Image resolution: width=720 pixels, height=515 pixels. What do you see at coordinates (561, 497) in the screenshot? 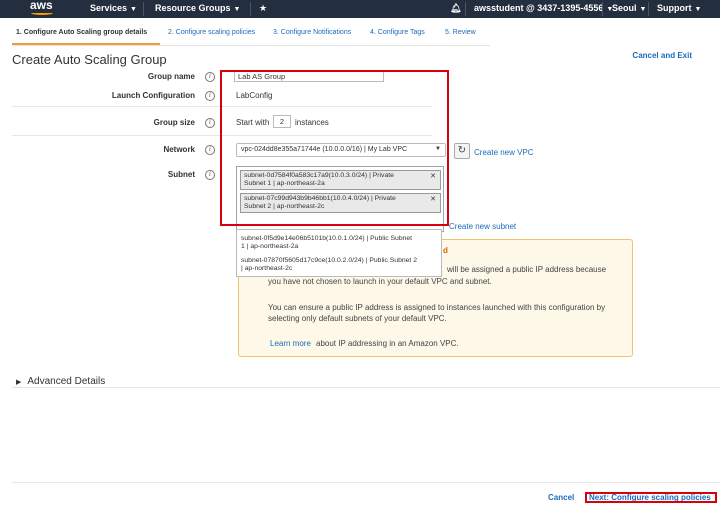
I see `cancel-button: Cancel` at bounding box center [561, 497].